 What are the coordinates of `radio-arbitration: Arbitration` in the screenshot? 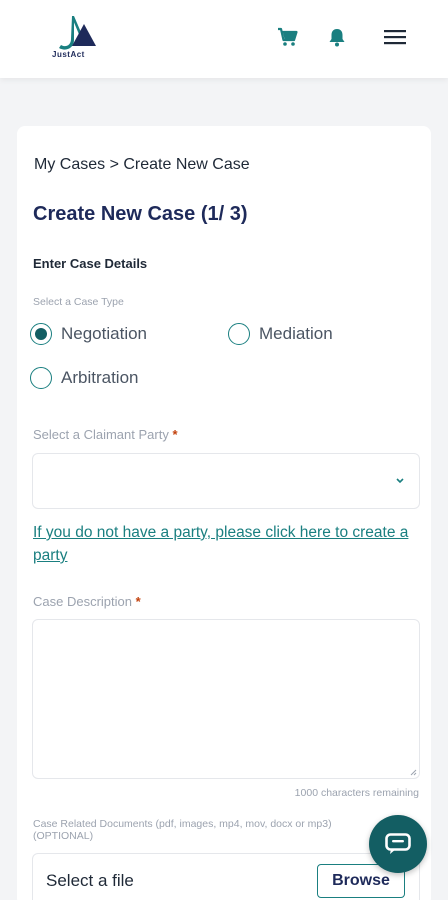 It's located at (84, 378).